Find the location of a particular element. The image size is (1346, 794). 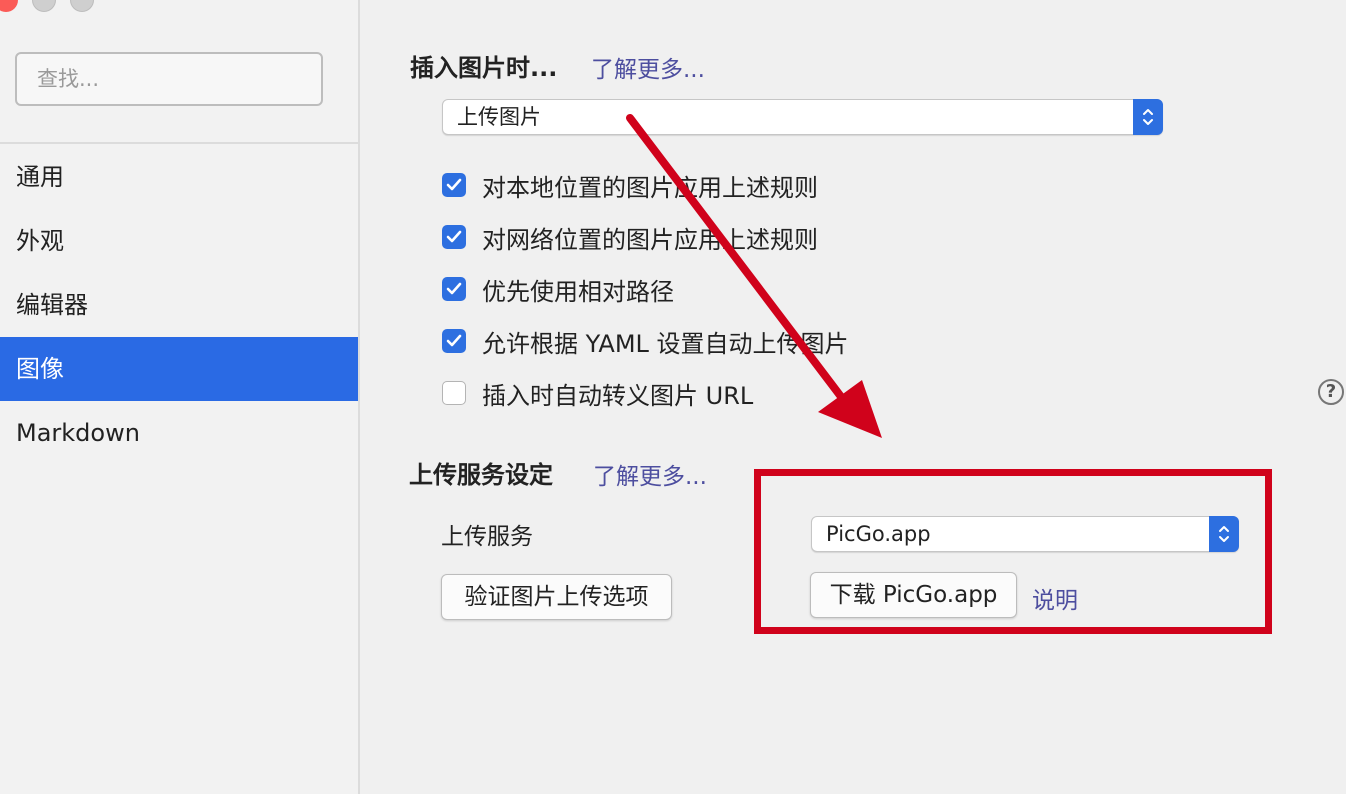

option-yaml-upload: 允许根据 YAML 设置自动上传图片 is located at coordinates (645, 342).